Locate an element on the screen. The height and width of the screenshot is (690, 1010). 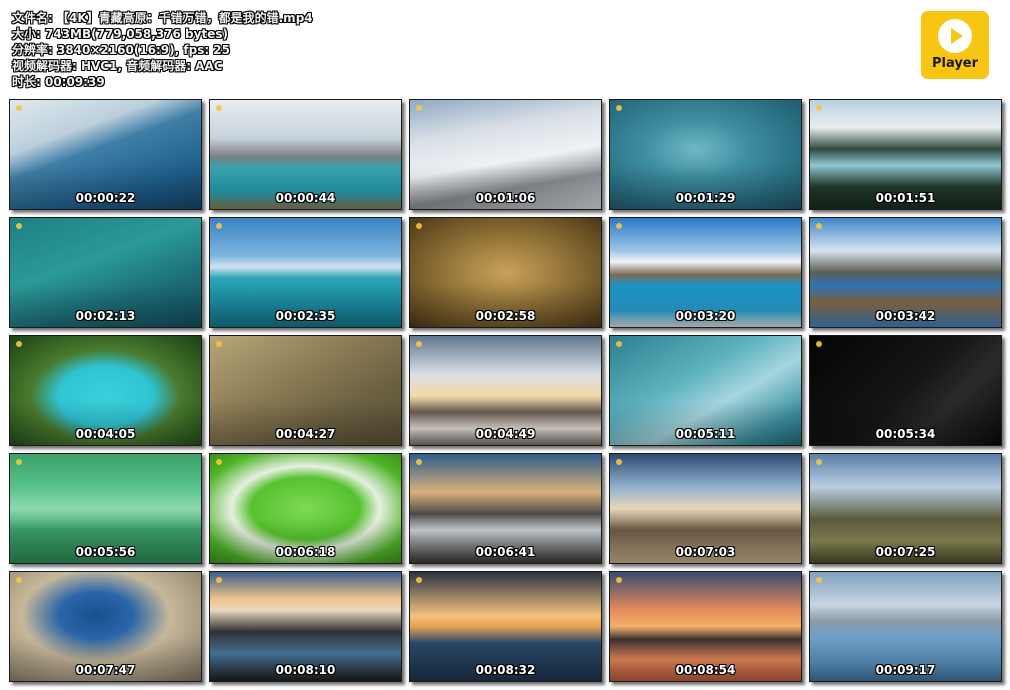
thumbnail-timestamp: 00:01:06 is located at coordinates (505, 198).